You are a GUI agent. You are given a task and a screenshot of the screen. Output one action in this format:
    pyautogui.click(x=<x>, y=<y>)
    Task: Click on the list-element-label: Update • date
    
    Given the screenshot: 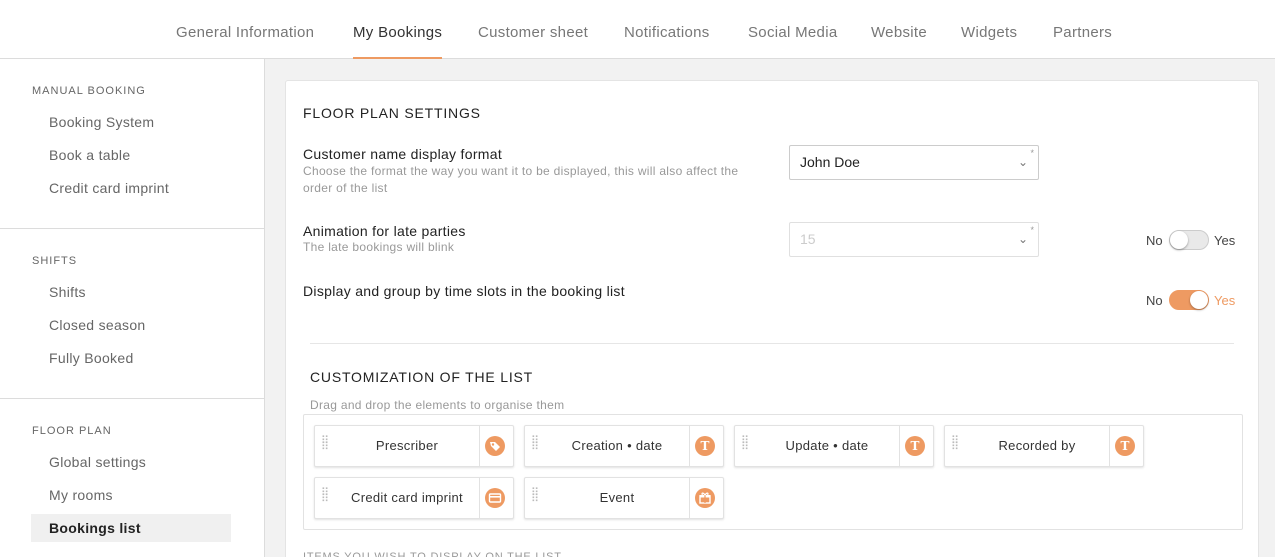 What is the action you would take?
    pyautogui.click(x=827, y=445)
    